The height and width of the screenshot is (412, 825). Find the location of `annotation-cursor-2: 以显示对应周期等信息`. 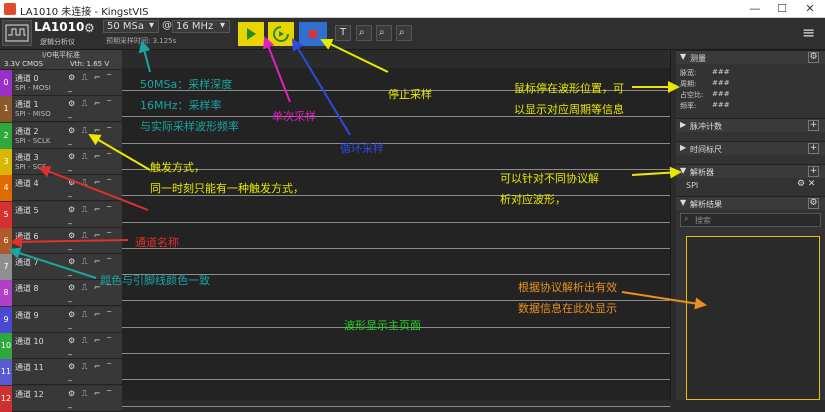

annotation-cursor-2: 以显示对应周期等信息 is located at coordinates (569, 109).